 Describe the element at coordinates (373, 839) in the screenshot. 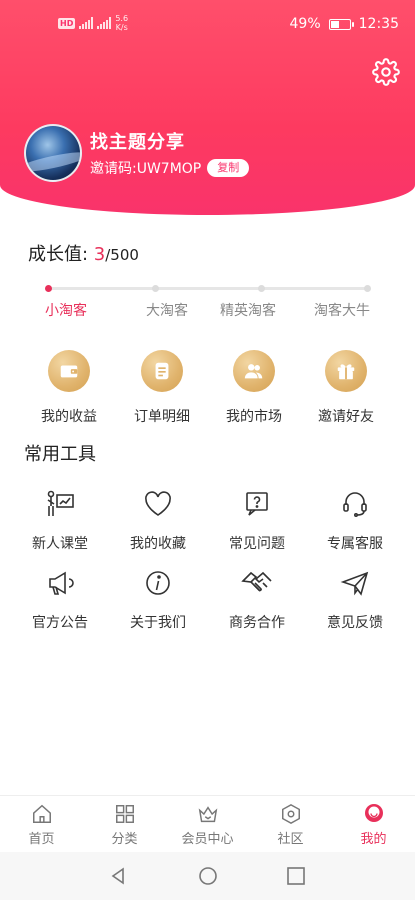

I see `tab-label: 我的` at that location.